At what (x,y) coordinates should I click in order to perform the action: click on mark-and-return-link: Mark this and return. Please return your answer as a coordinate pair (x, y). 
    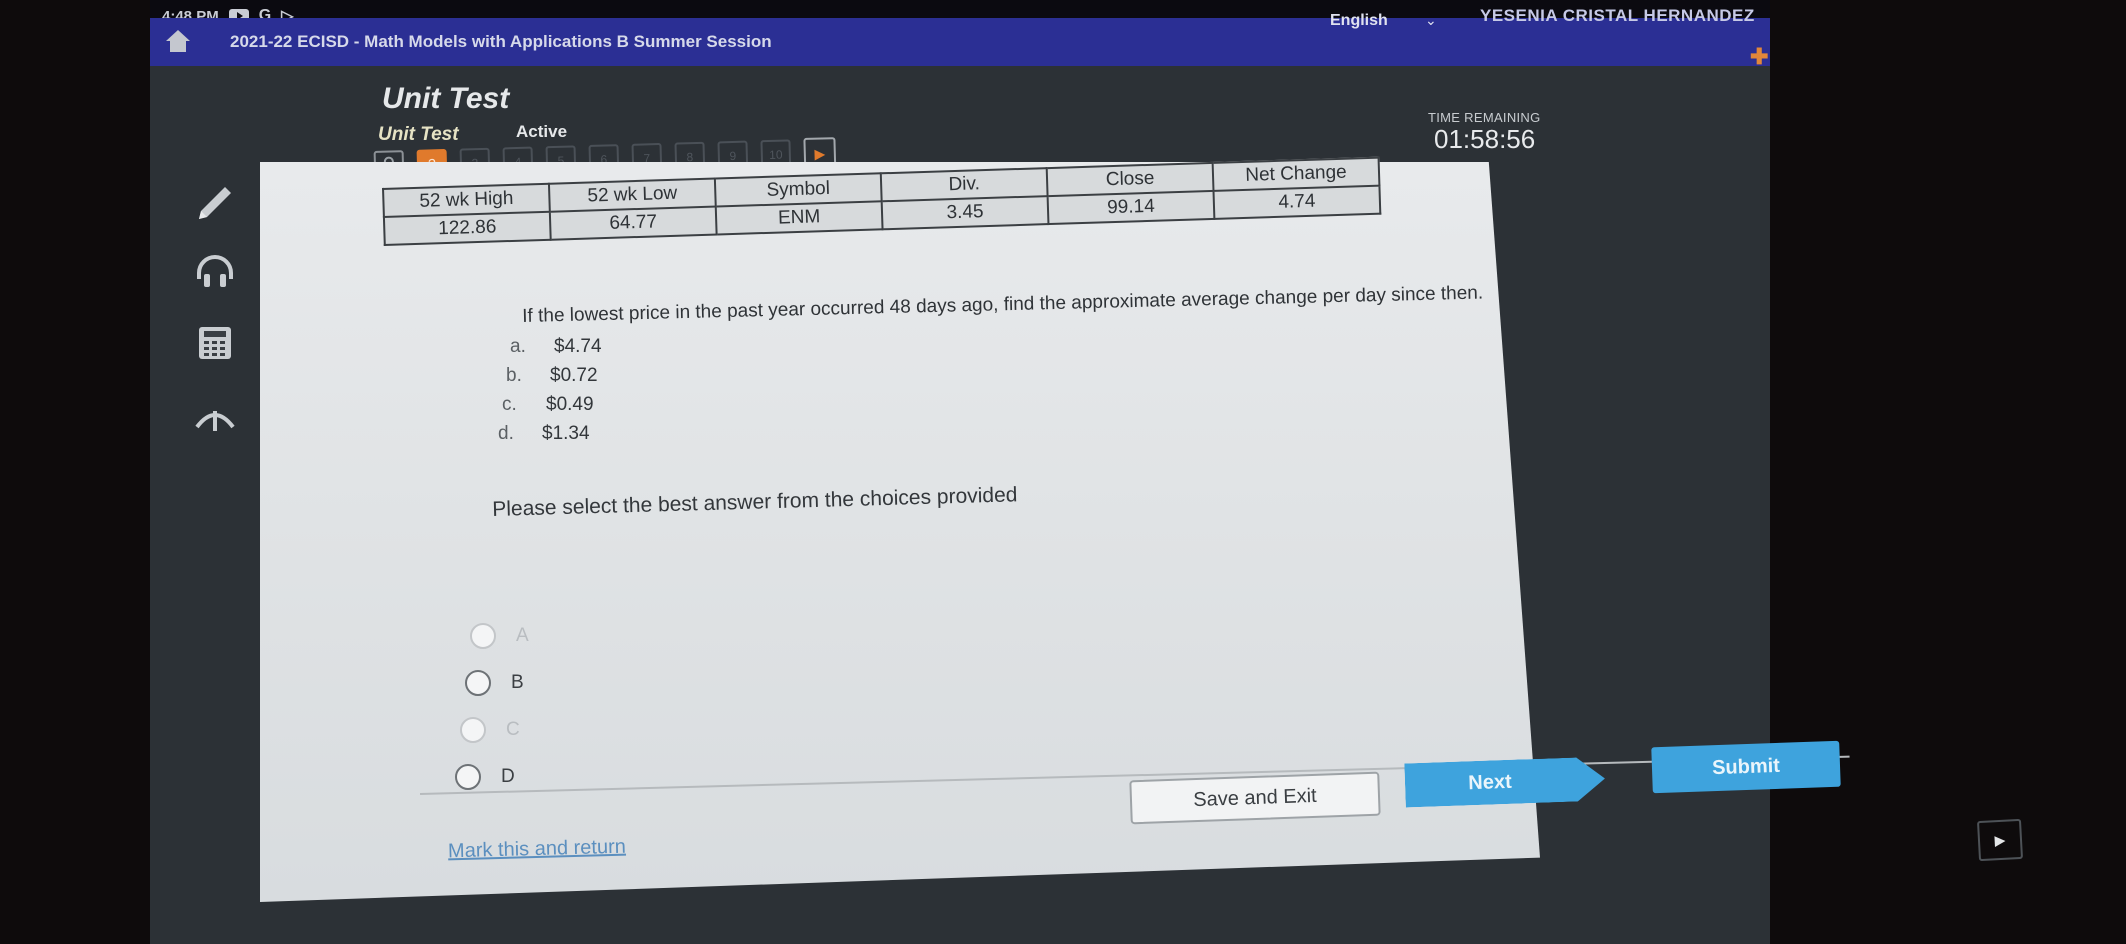
    Looking at the image, I should click on (537, 850).